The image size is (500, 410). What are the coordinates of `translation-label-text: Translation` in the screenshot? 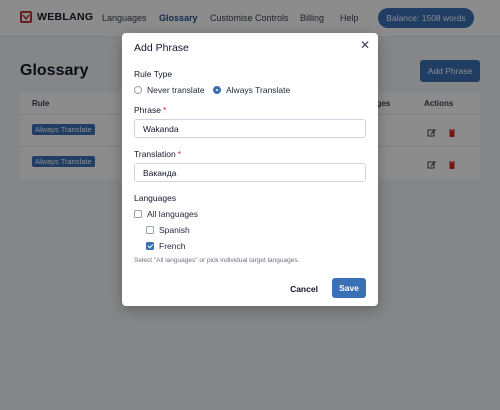 It's located at (155, 154).